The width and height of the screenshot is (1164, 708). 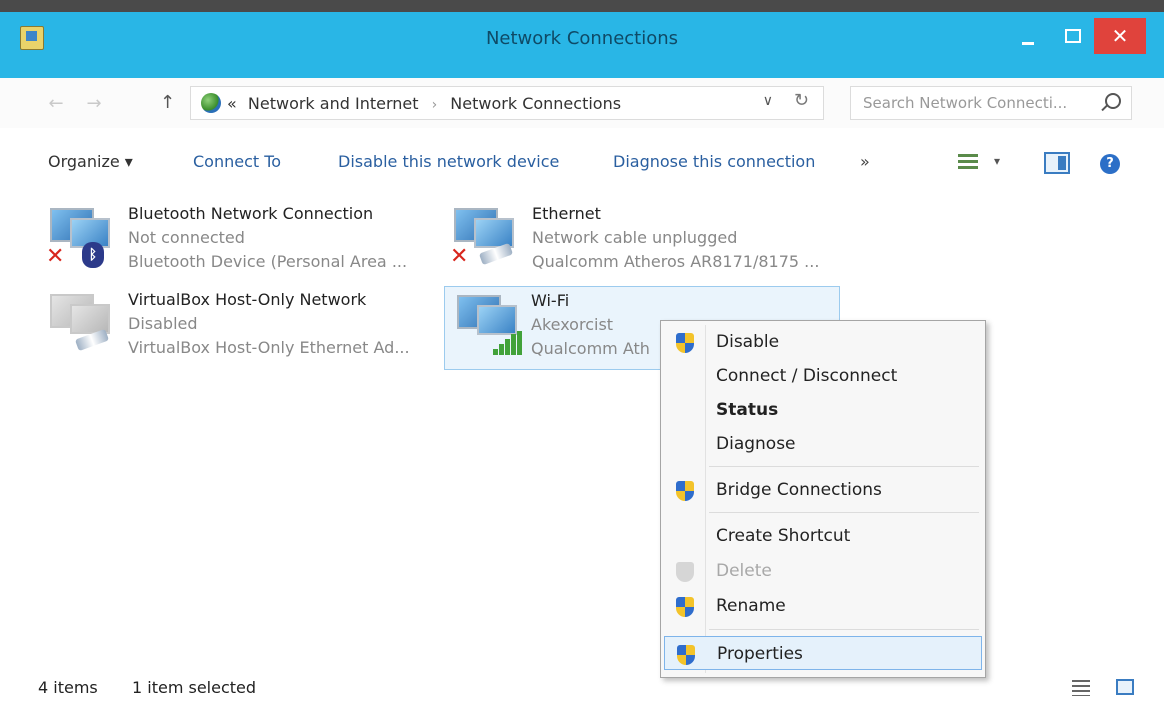 What do you see at coordinates (768, 101) in the screenshot?
I see `address-dropdown-icon: ∨` at bounding box center [768, 101].